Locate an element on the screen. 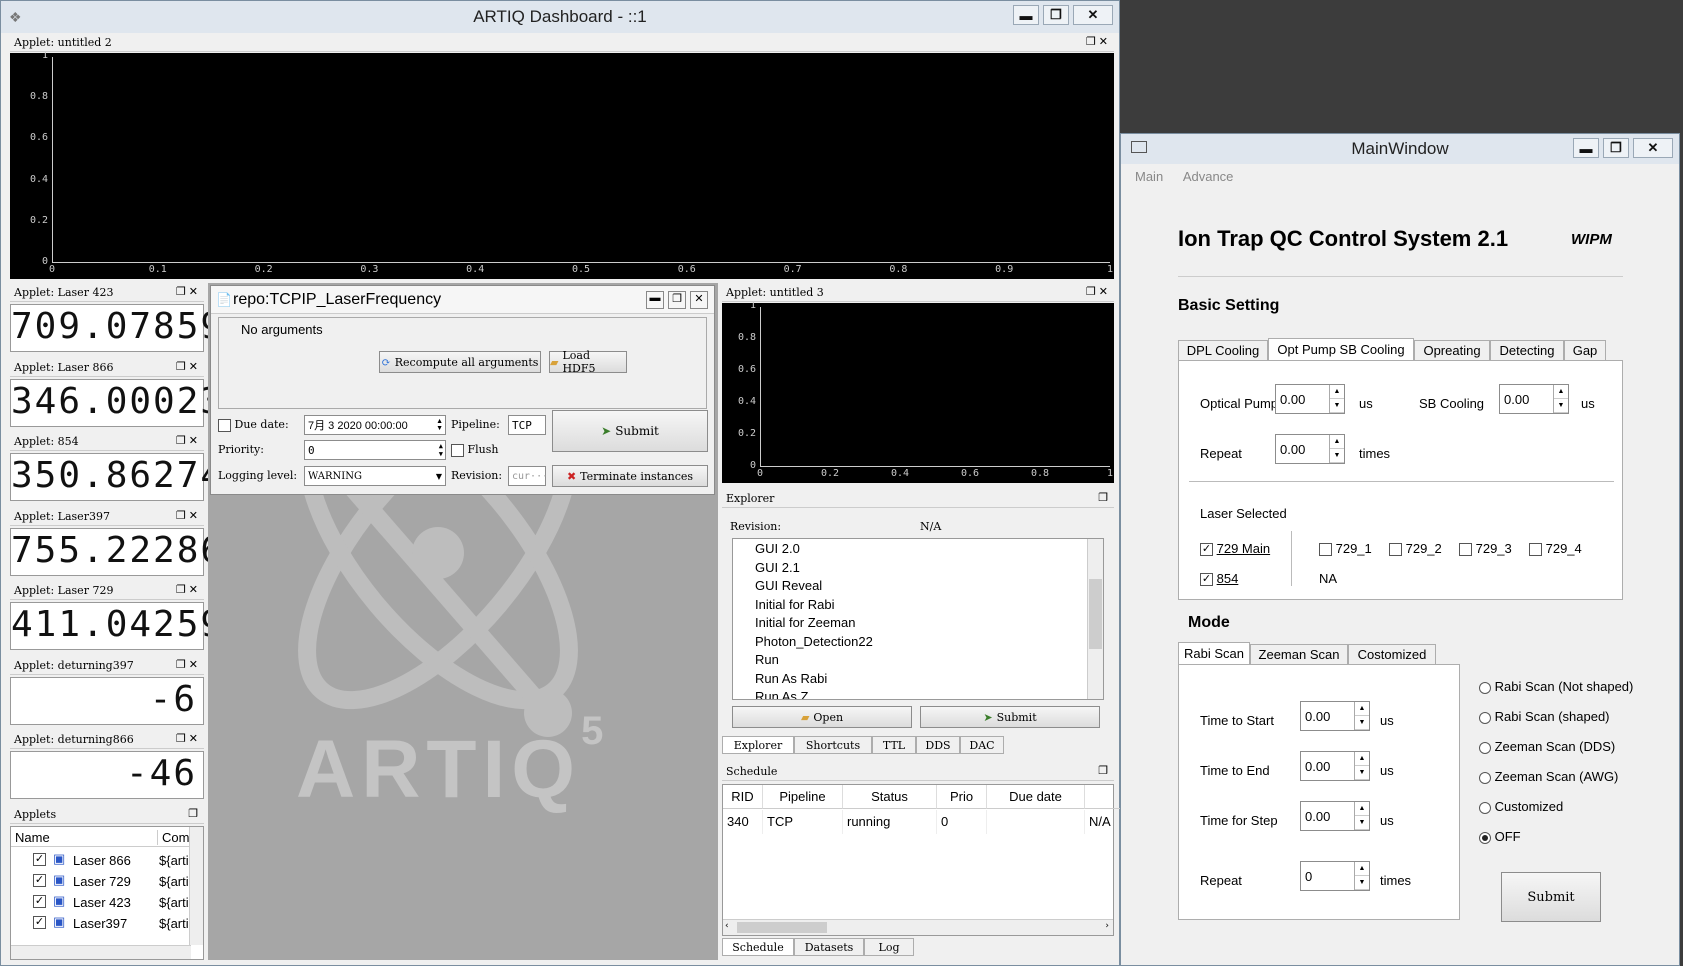 The height and width of the screenshot is (966, 1683). submit-button: ➤ Submit is located at coordinates (630, 431).